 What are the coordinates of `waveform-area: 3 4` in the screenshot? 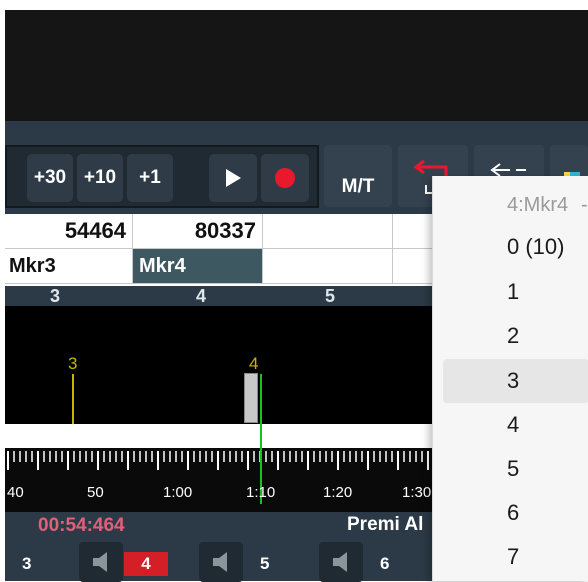 It's located at (220, 365).